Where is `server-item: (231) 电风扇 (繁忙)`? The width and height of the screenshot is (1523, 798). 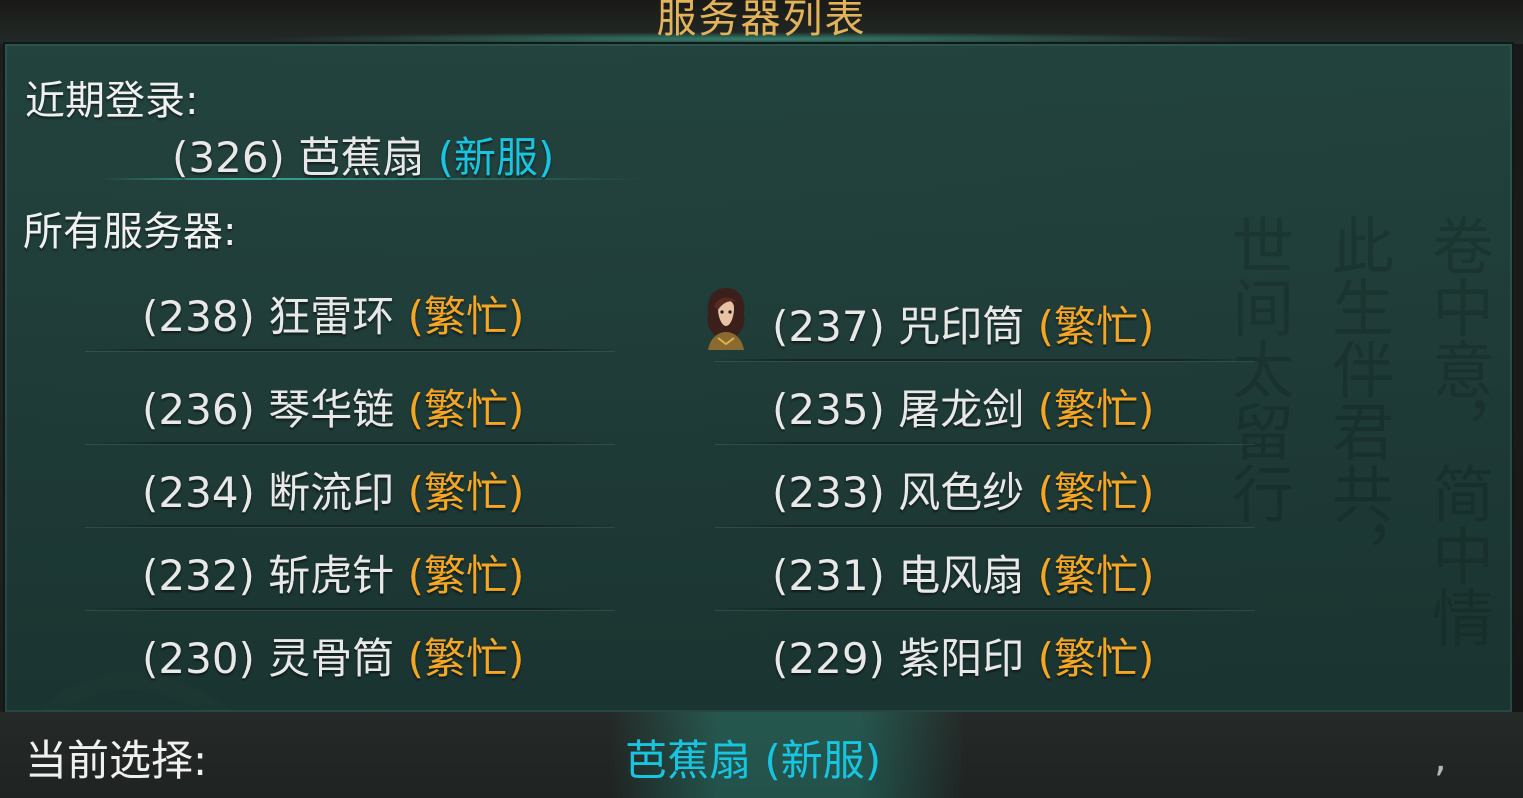
server-item: (231) 电风扇 (繁忙) is located at coordinates (985, 569).